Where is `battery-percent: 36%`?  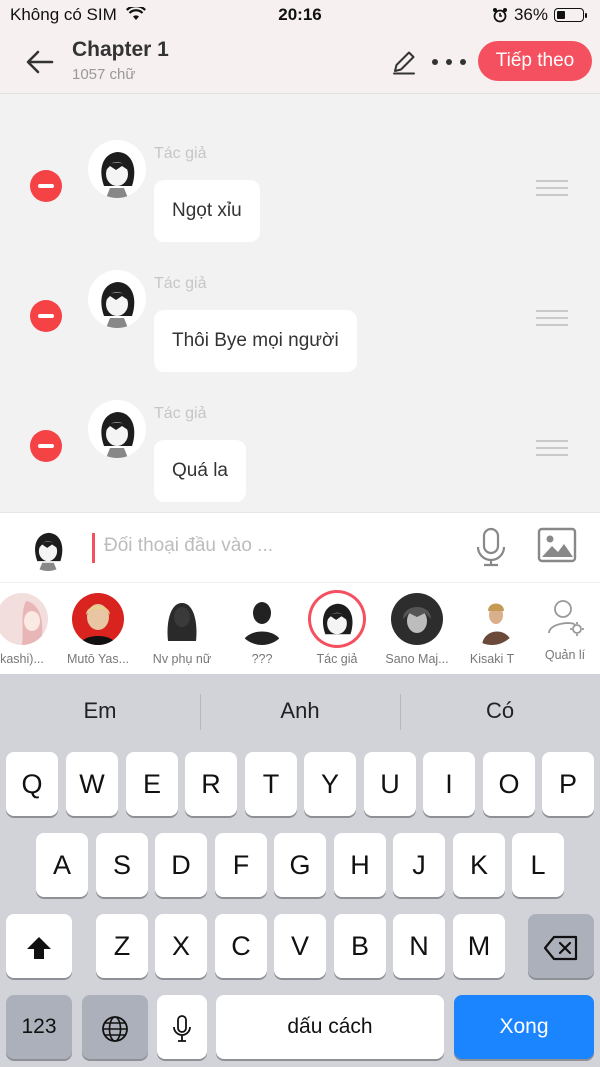
battery-percent: 36% is located at coordinates (530, 14).